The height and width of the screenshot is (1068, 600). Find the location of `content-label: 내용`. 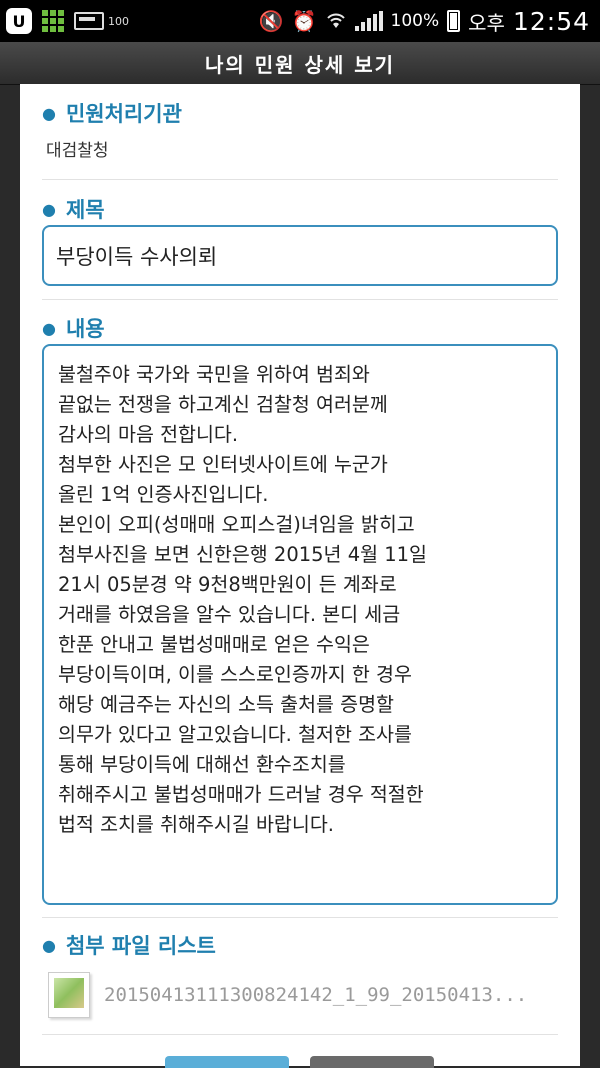

content-label: 내용 is located at coordinates (85, 329).